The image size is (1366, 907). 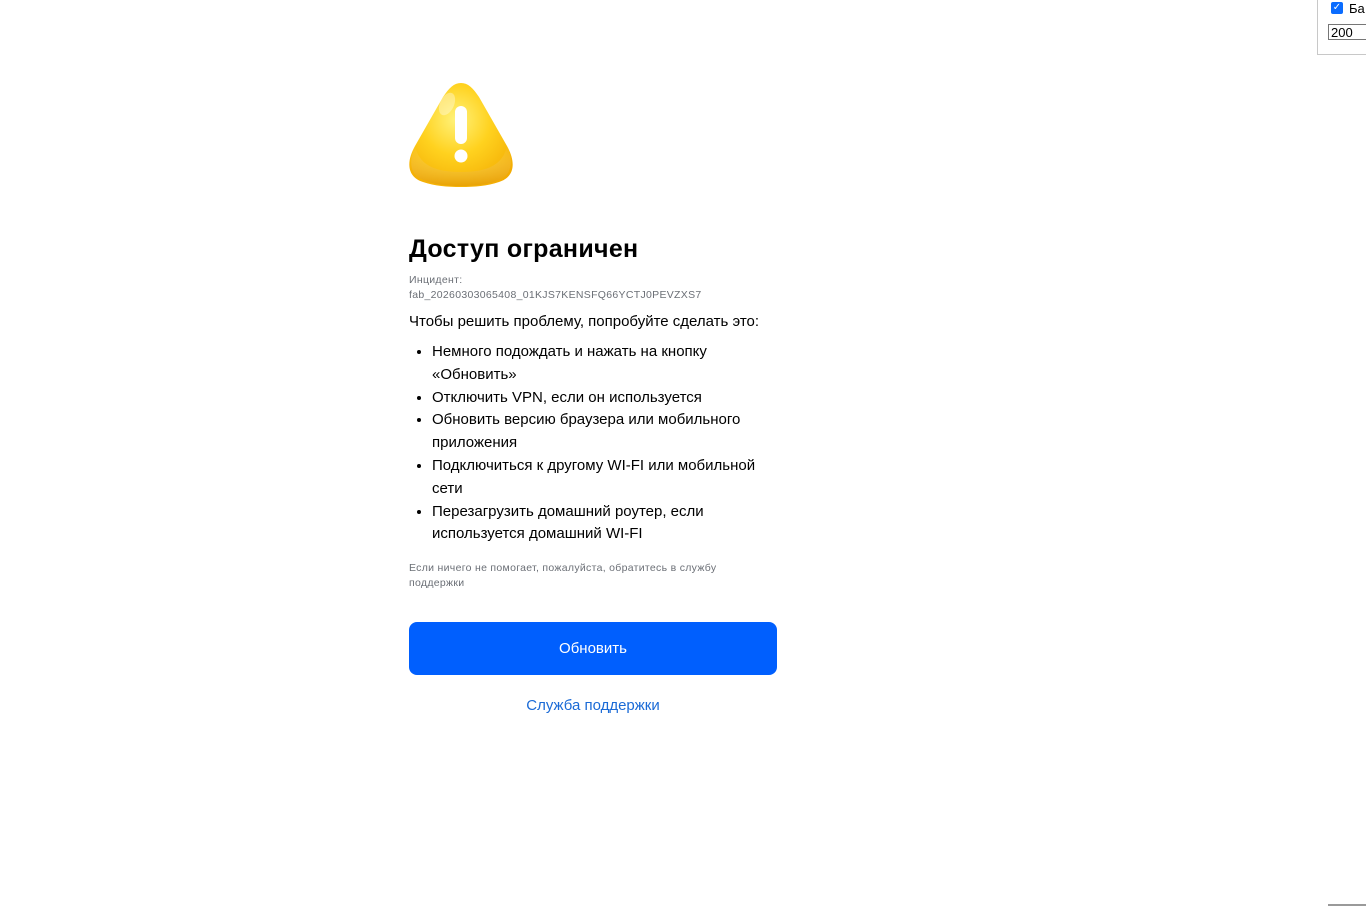 I want to click on refresh-button: Обновить, so click(x=593, y=648).